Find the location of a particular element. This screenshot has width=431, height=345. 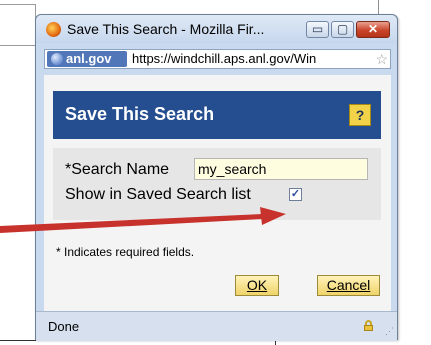

cancel-button-label: Cancel is located at coordinates (348, 285).